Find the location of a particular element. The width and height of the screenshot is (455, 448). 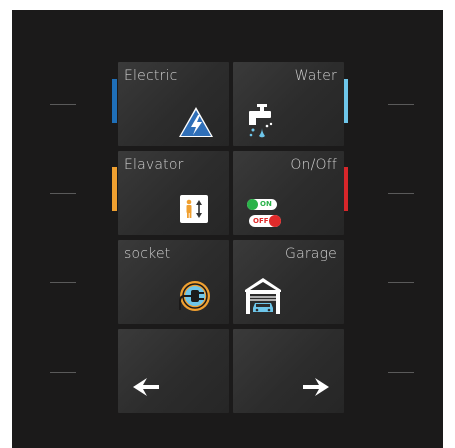

off-knob is located at coordinates (275, 221).